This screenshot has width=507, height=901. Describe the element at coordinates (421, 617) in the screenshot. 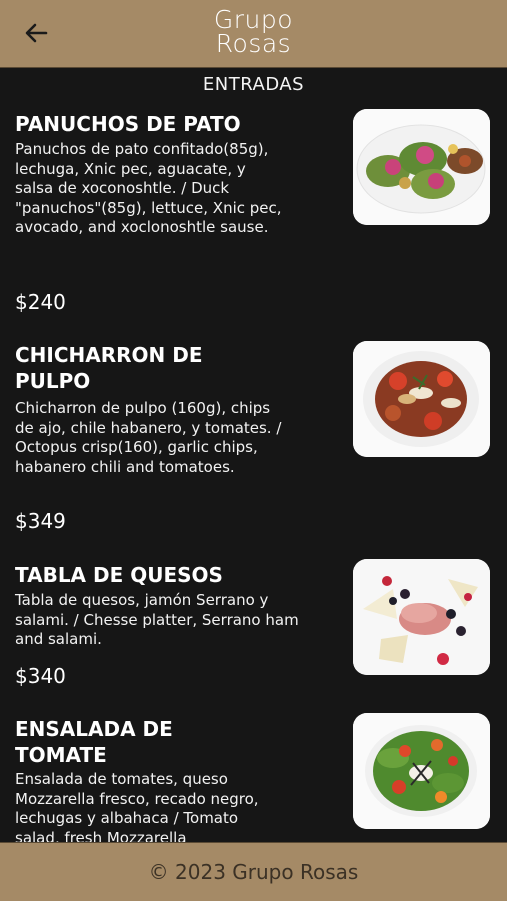

I see `cheese-platter-photo` at that location.